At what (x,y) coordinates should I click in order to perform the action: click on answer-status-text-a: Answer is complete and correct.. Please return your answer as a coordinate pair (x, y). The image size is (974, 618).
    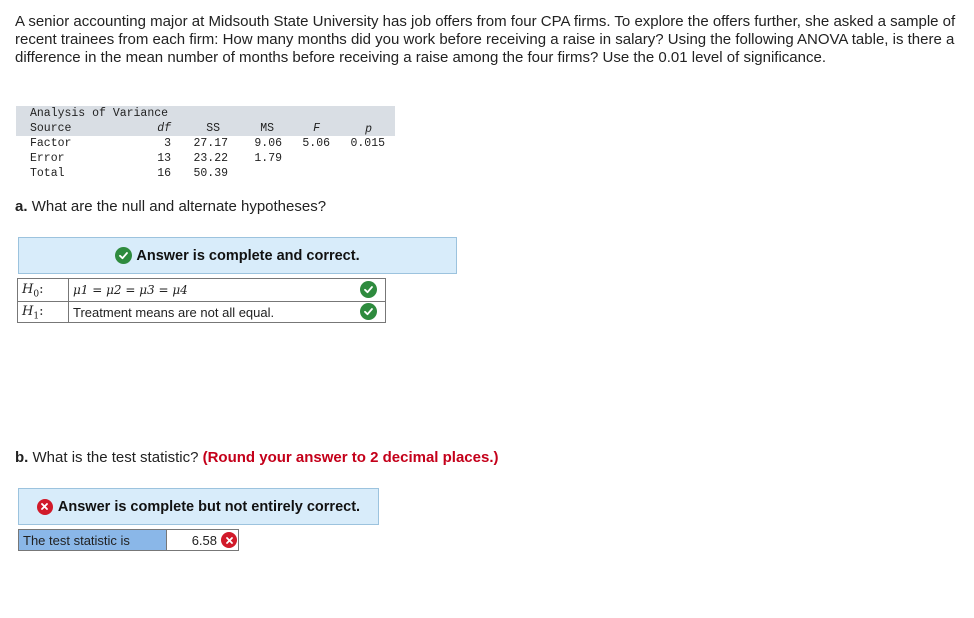
    Looking at the image, I should click on (248, 255).